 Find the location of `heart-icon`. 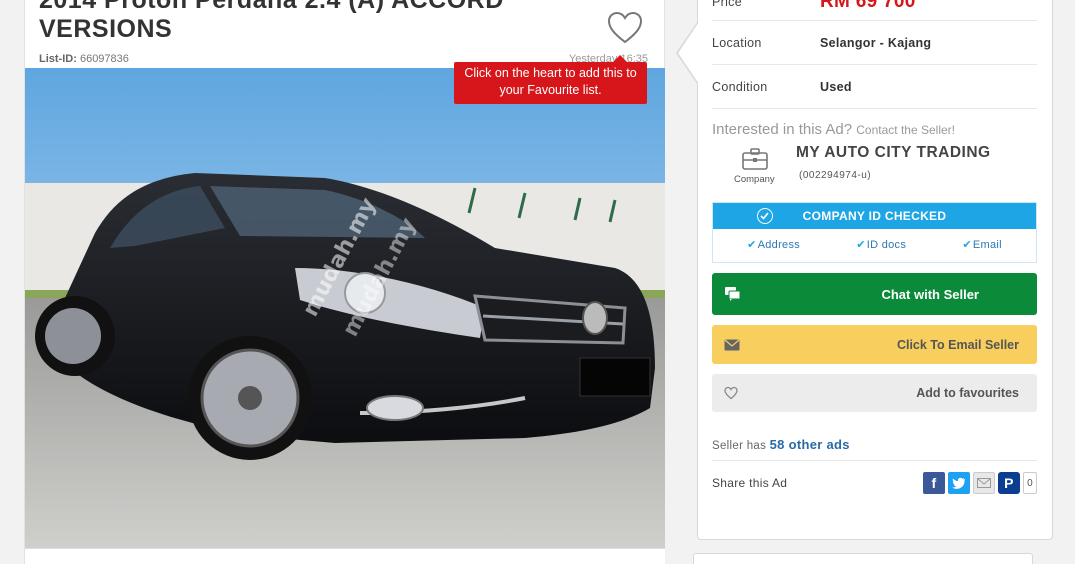

heart-icon is located at coordinates (625, 28).